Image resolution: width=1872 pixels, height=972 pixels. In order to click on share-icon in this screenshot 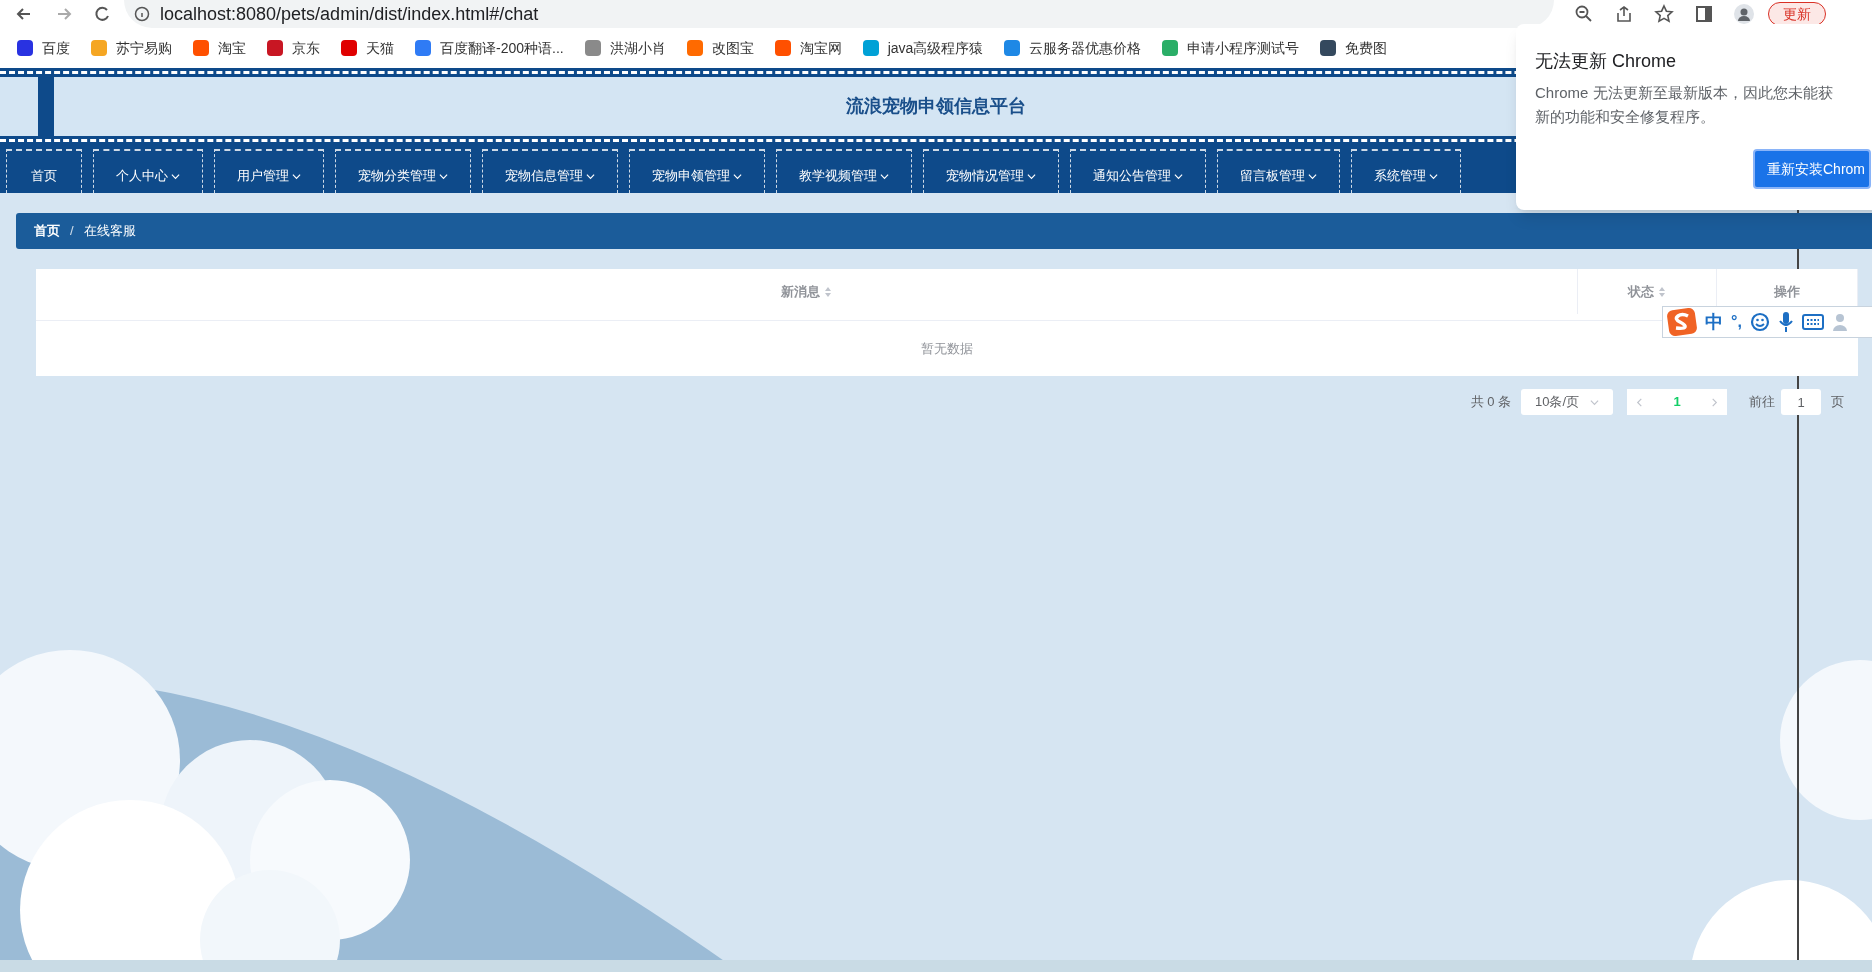, I will do `click(1624, 14)`.